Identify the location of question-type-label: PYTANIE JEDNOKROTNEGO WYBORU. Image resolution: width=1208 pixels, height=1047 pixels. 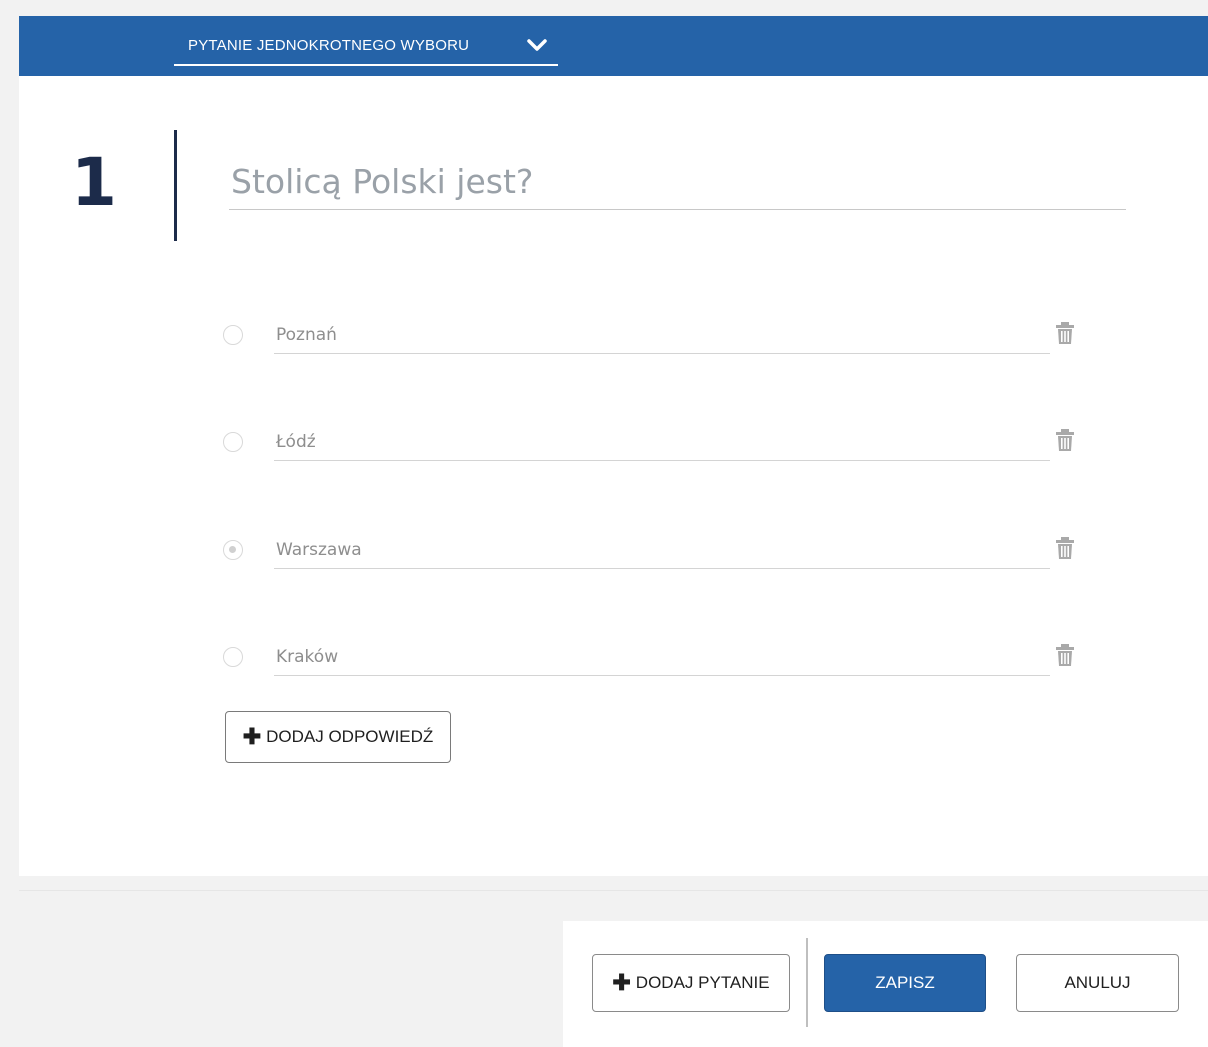
(329, 45).